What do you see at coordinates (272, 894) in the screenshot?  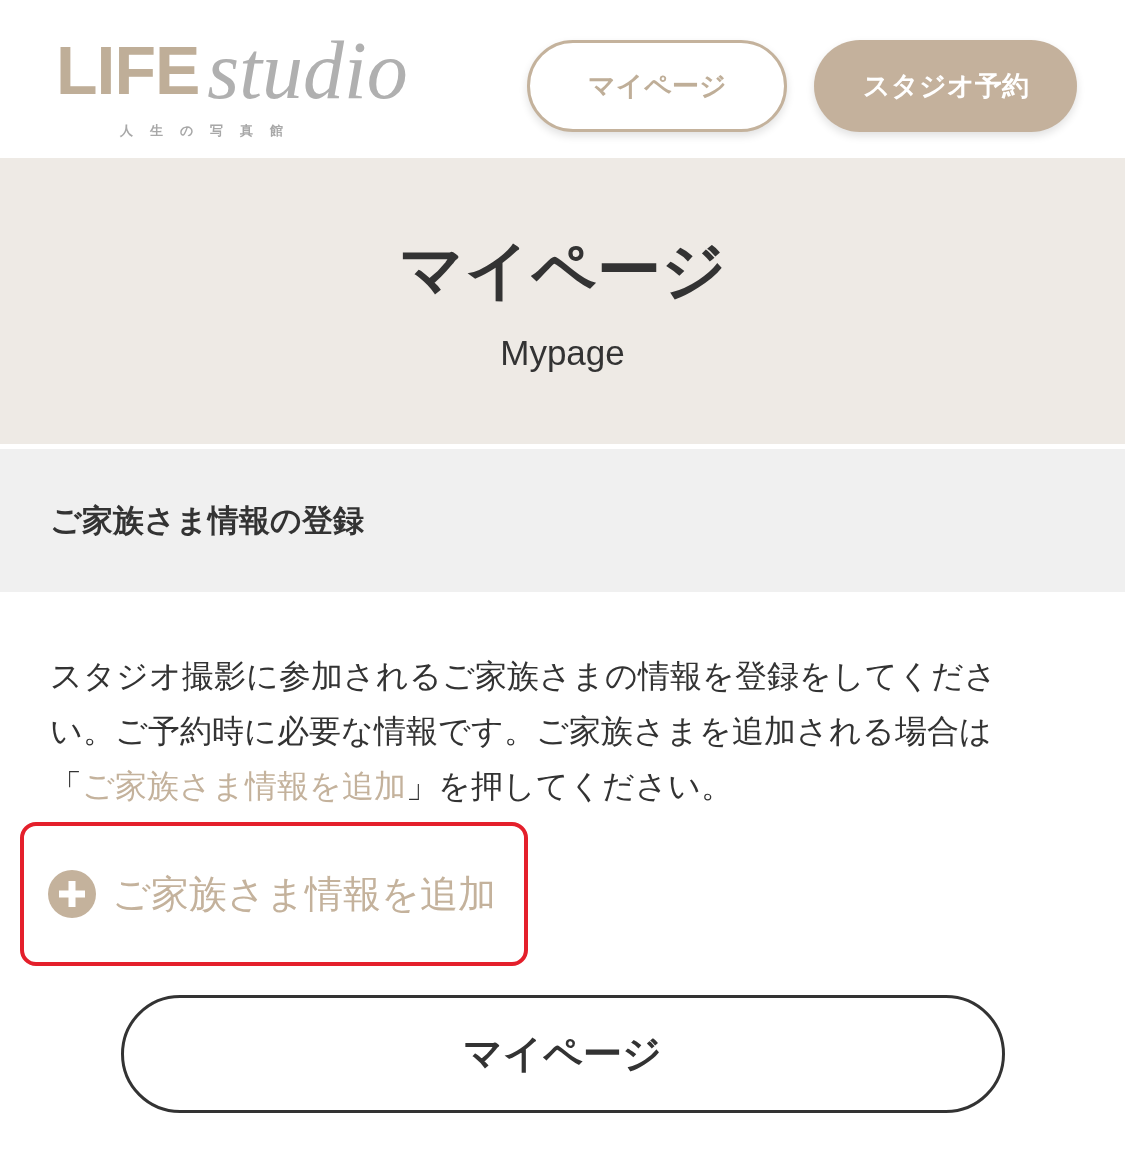 I see `add-family-link: ご家族さま情報を追加` at bounding box center [272, 894].